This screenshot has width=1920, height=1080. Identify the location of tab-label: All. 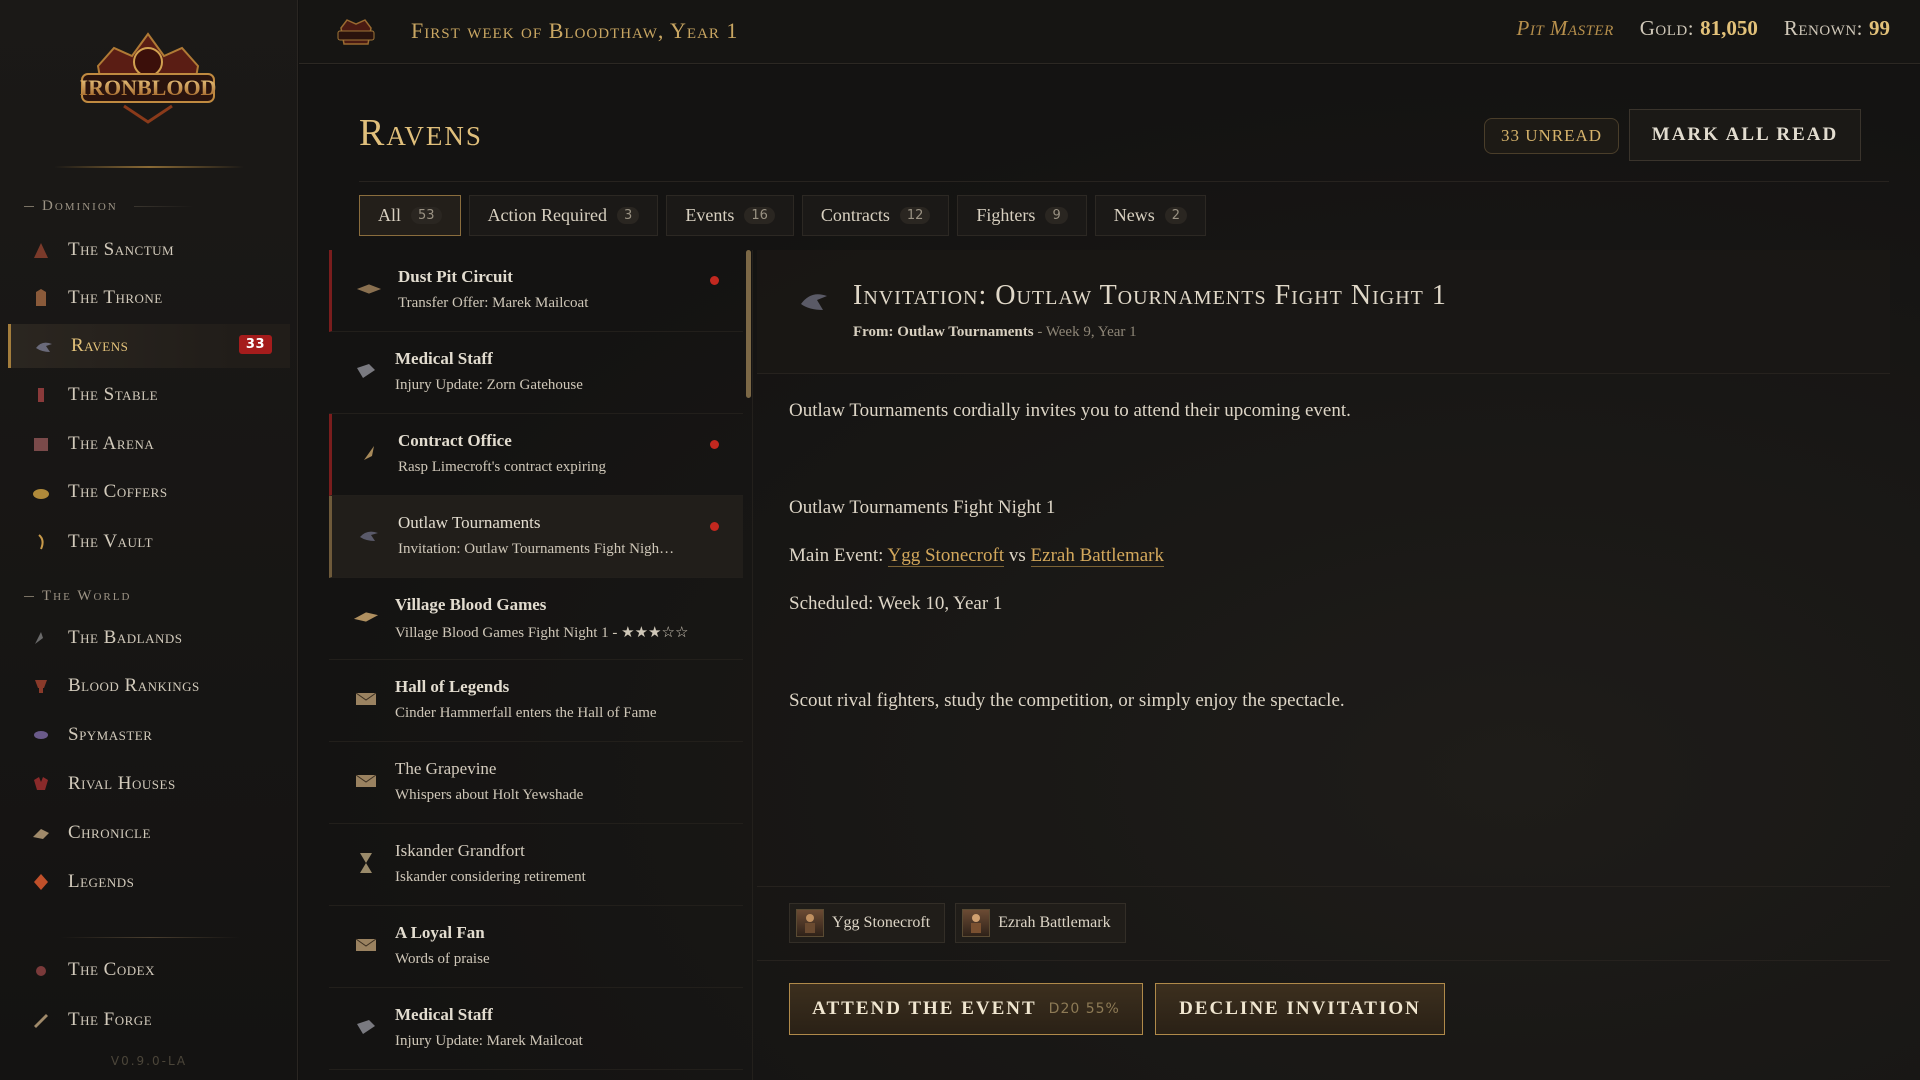
(390, 215).